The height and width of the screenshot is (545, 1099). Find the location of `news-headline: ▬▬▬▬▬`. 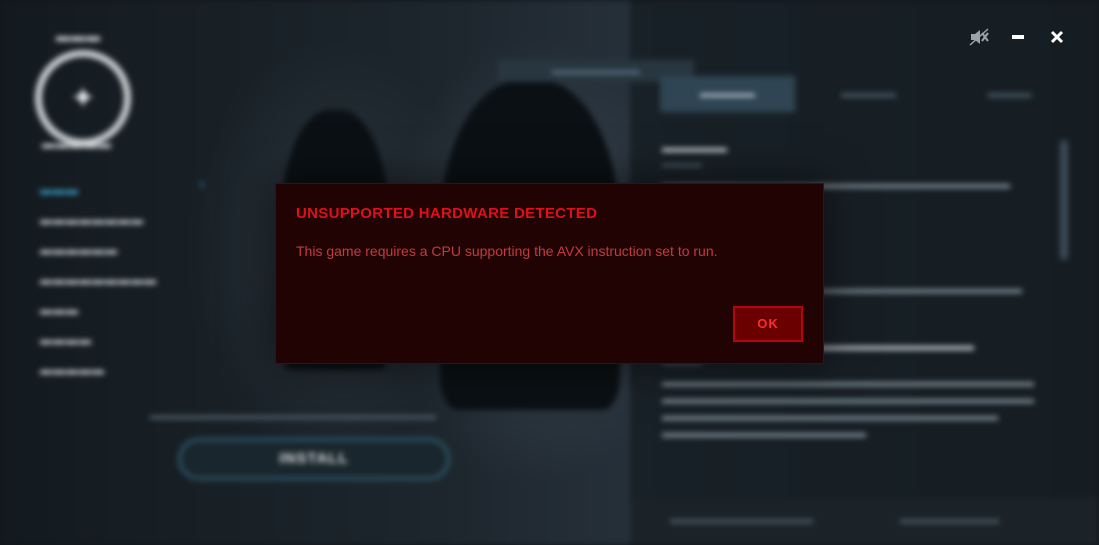

news-headline: ▬▬▬▬▬ is located at coordinates (694, 147).